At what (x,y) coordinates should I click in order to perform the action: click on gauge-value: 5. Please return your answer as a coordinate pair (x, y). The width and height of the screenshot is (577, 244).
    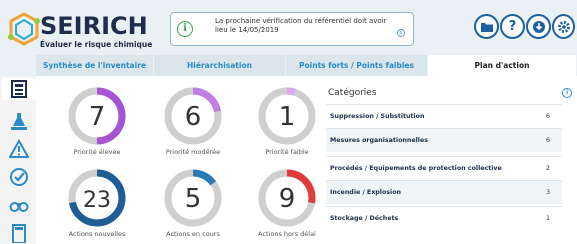
    Looking at the image, I should click on (193, 199).